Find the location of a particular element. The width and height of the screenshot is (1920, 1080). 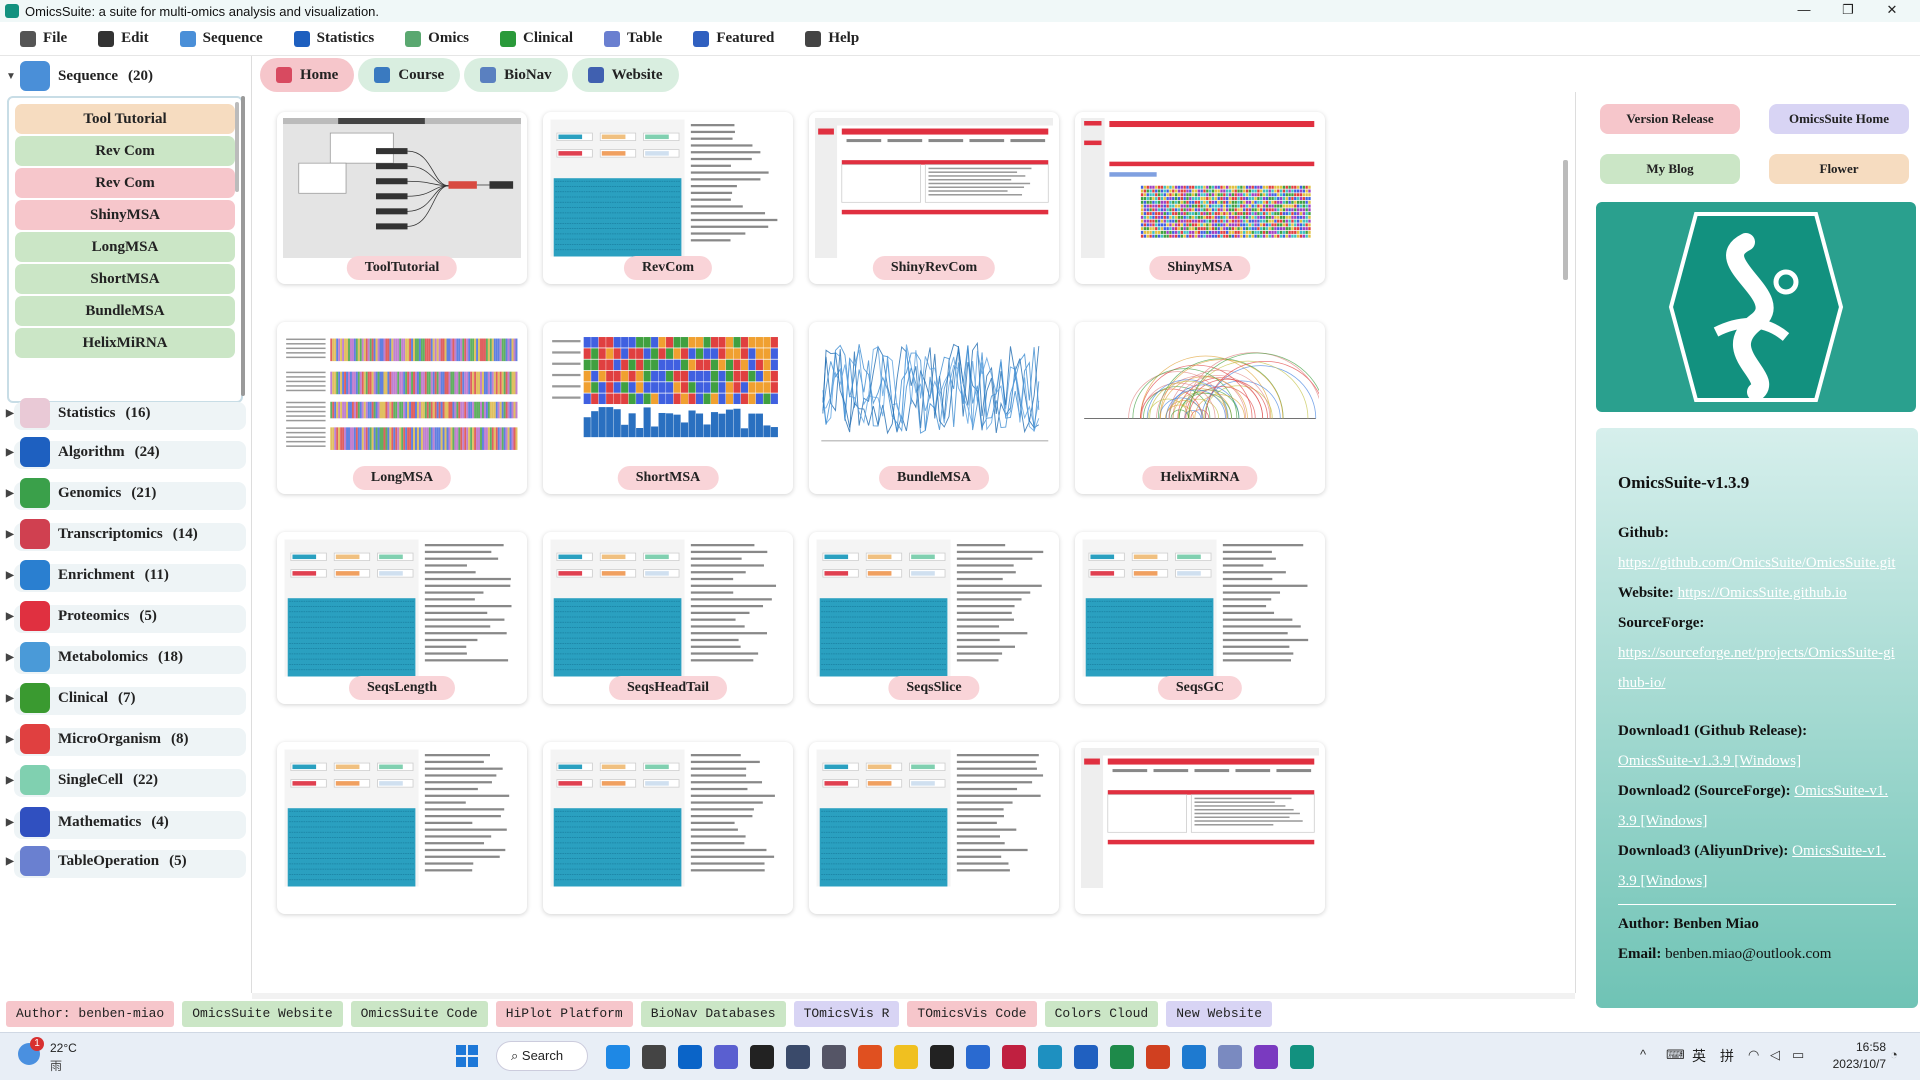

horizontal-scrollbar is located at coordinates (913, 996).